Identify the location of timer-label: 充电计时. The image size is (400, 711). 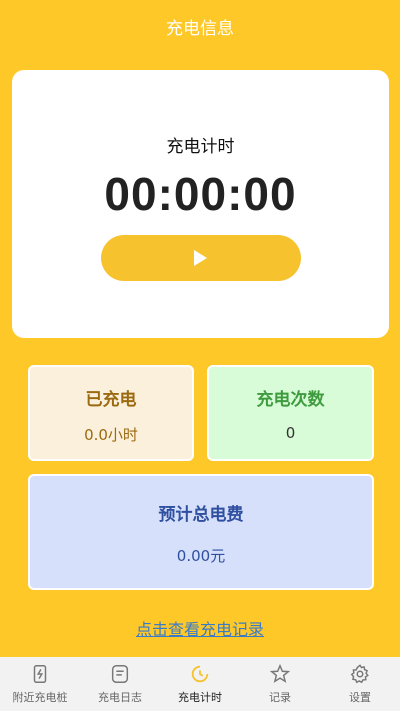
(200, 147).